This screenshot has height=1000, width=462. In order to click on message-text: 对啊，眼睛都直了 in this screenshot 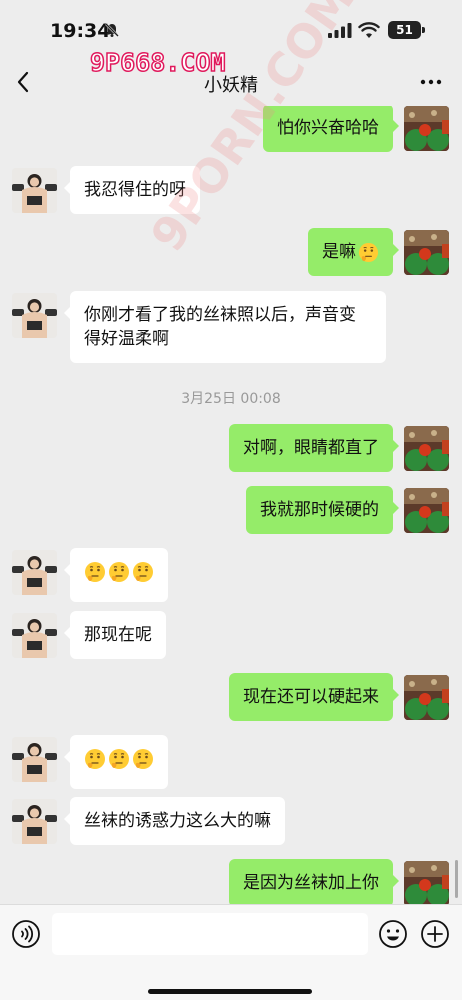, I will do `click(311, 448)`.